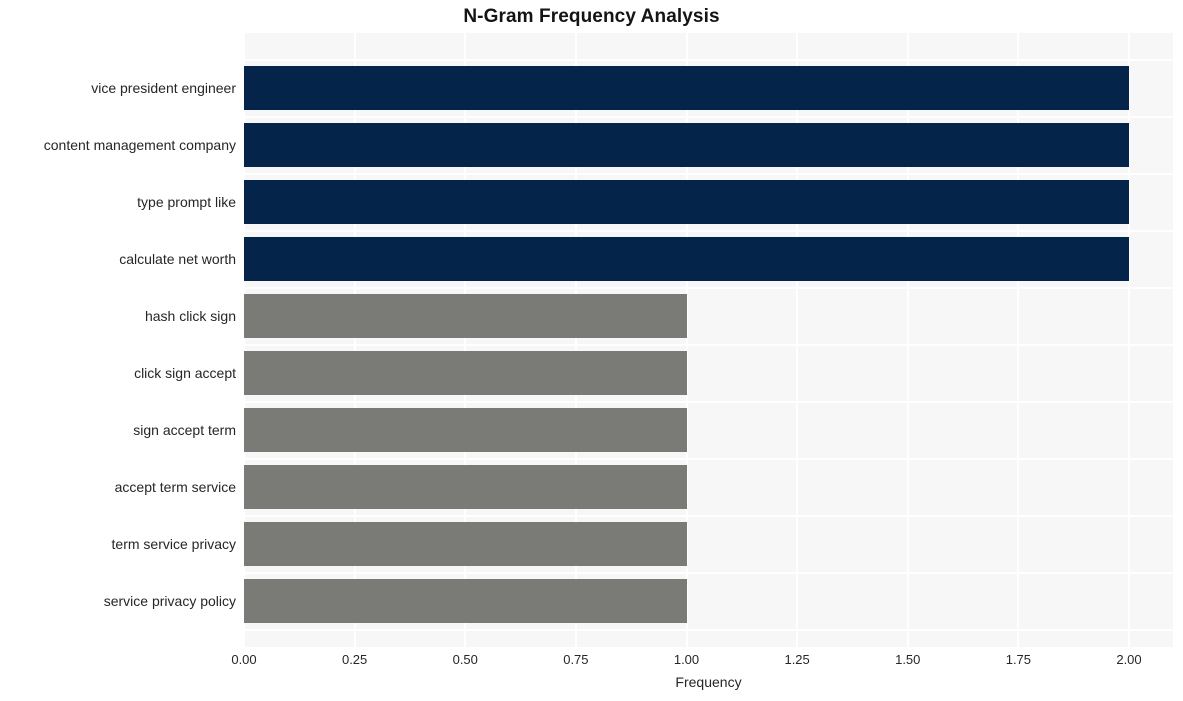 The height and width of the screenshot is (701, 1183). Describe the element at coordinates (244, 659) in the screenshot. I see `x-axis-tick-label: 0.00` at that location.